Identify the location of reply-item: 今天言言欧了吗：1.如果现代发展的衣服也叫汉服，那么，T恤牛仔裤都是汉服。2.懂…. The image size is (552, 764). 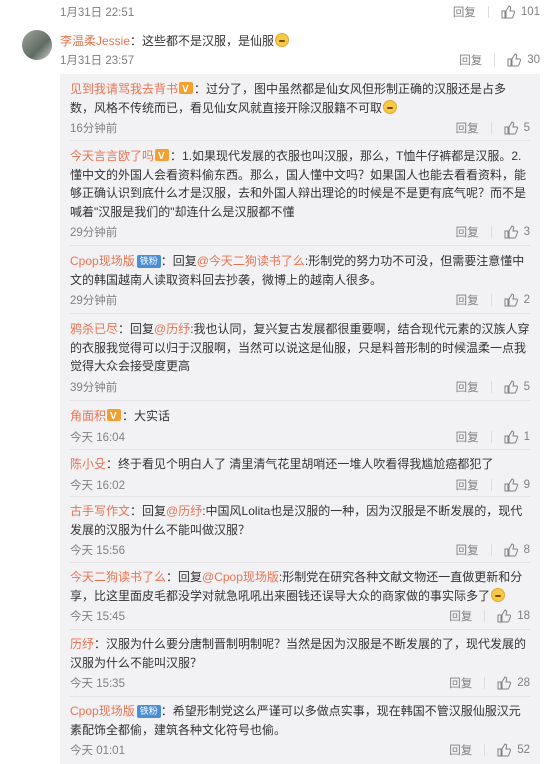
(300, 193).